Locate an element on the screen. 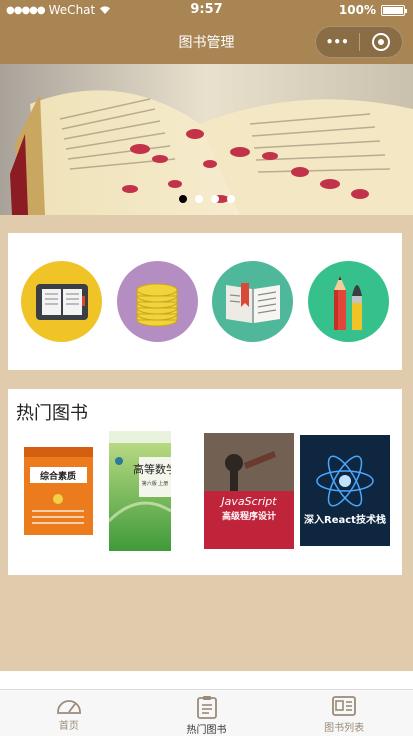  book-cover-image-3: JavaScript 高级程序设计 is located at coordinates (249, 491).